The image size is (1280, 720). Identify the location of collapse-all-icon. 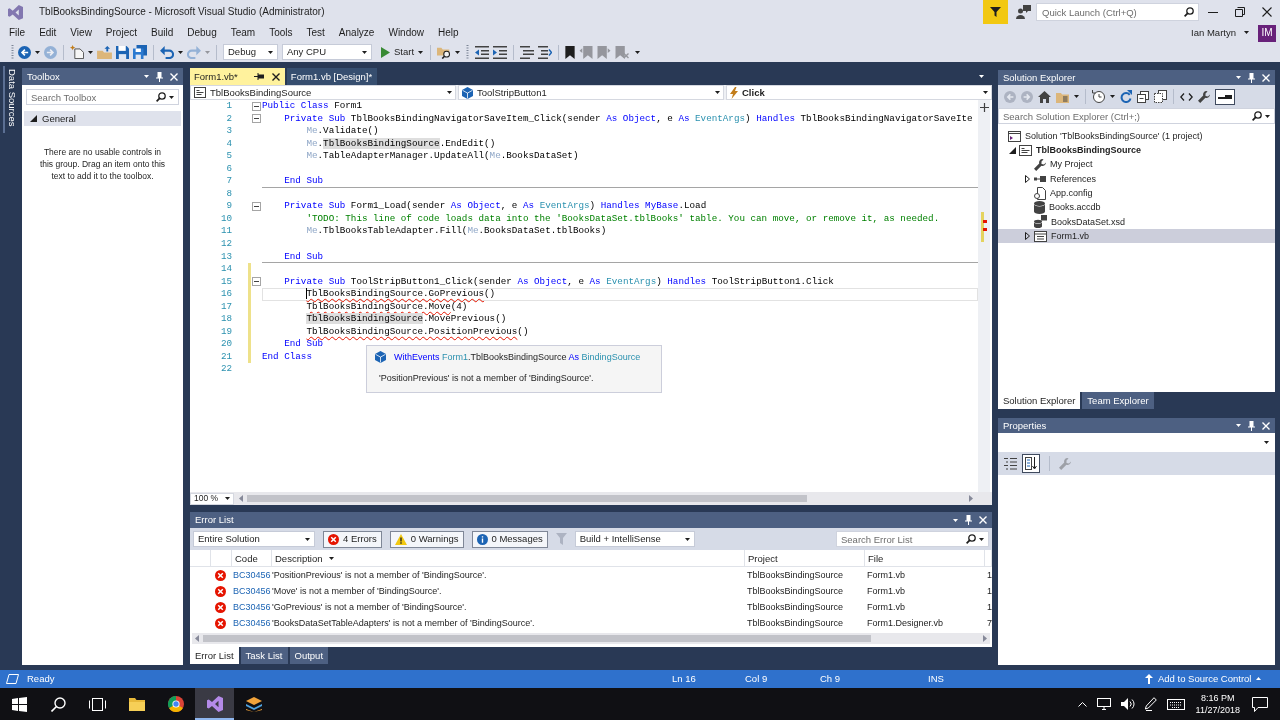
(1143, 96).